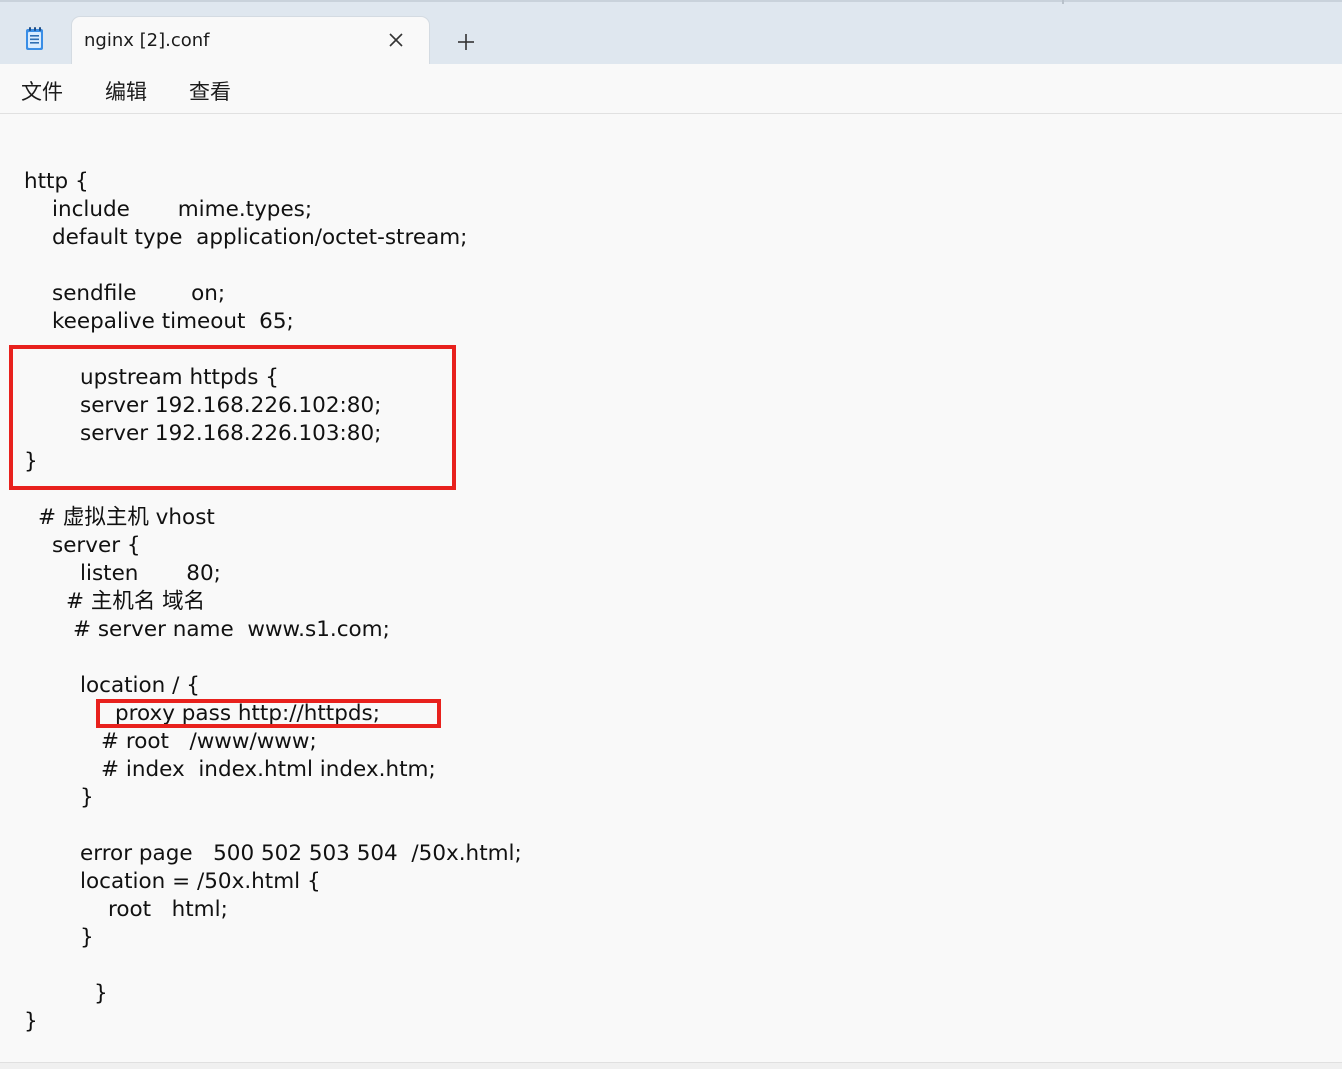 This screenshot has height=1069, width=1342. Describe the element at coordinates (260, 237) in the screenshot. I see `code-line: default type application/octet-stream;` at that location.